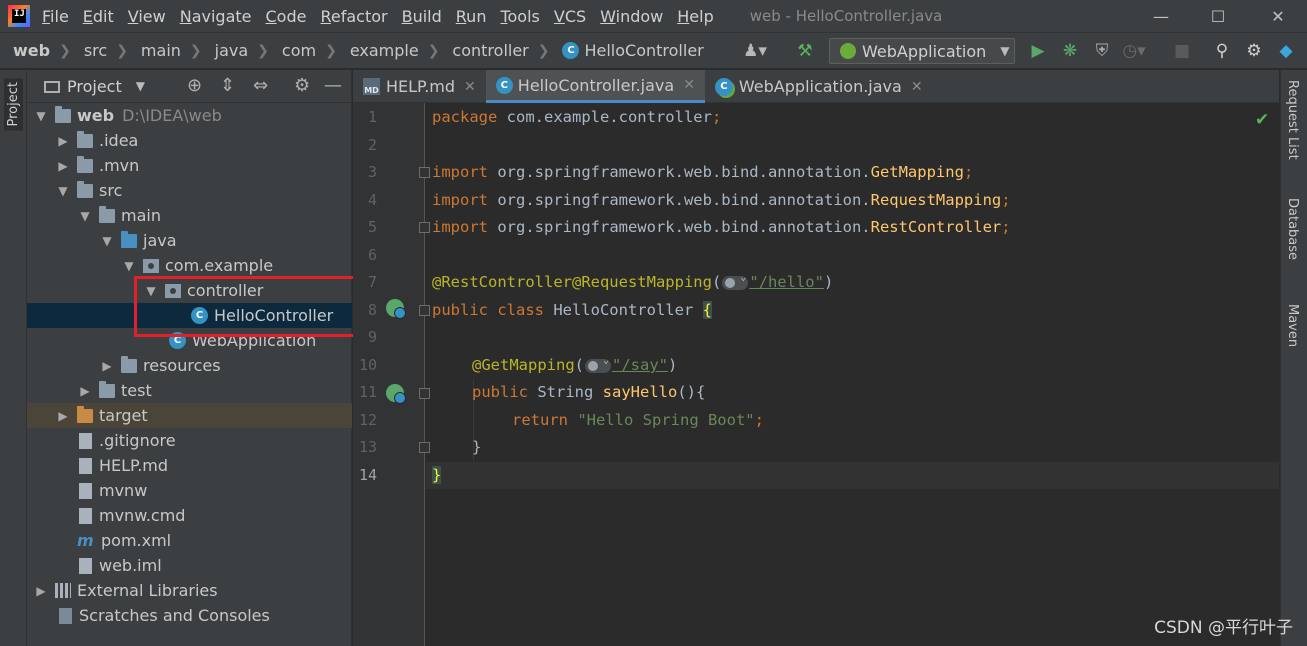 The image size is (1307, 646). Describe the element at coordinates (189, 215) in the screenshot. I see `tree-node-main: ▼ main` at that location.